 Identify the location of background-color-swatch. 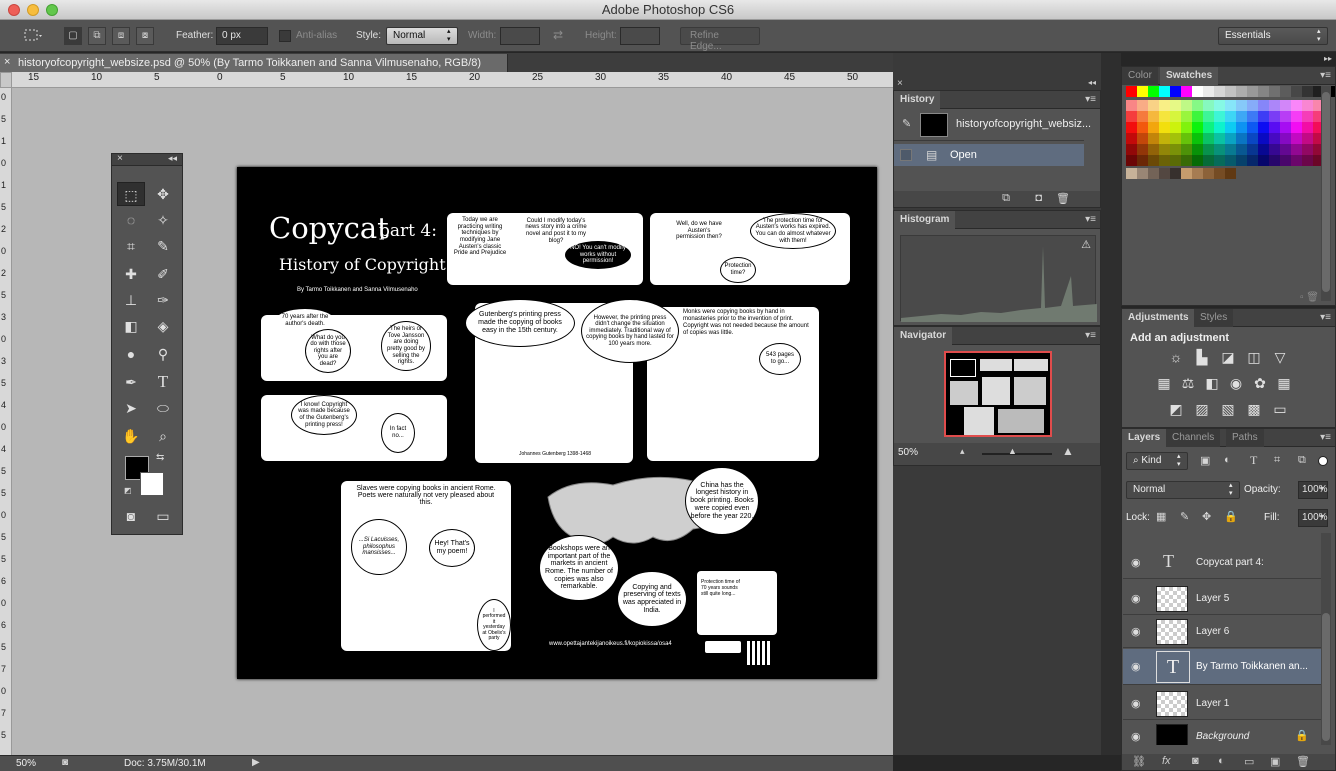
(152, 484).